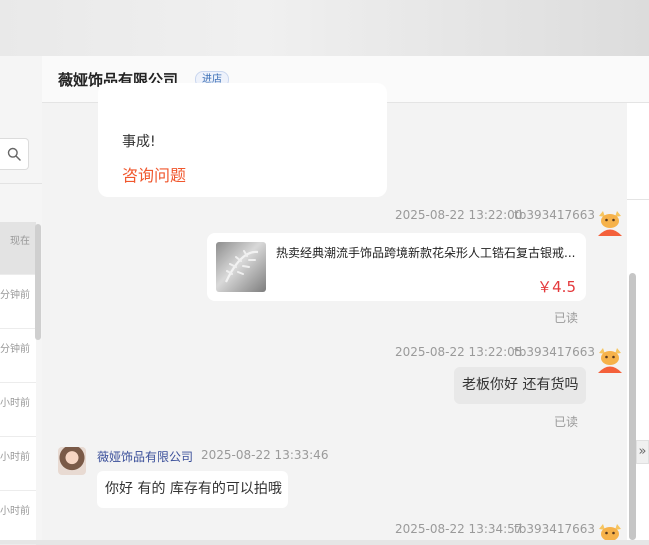 The width and height of the screenshot is (649, 545). Describe the element at coordinates (145, 457) in the screenshot. I see `reply-sender-name: 薇娅饰品有限公司` at that location.